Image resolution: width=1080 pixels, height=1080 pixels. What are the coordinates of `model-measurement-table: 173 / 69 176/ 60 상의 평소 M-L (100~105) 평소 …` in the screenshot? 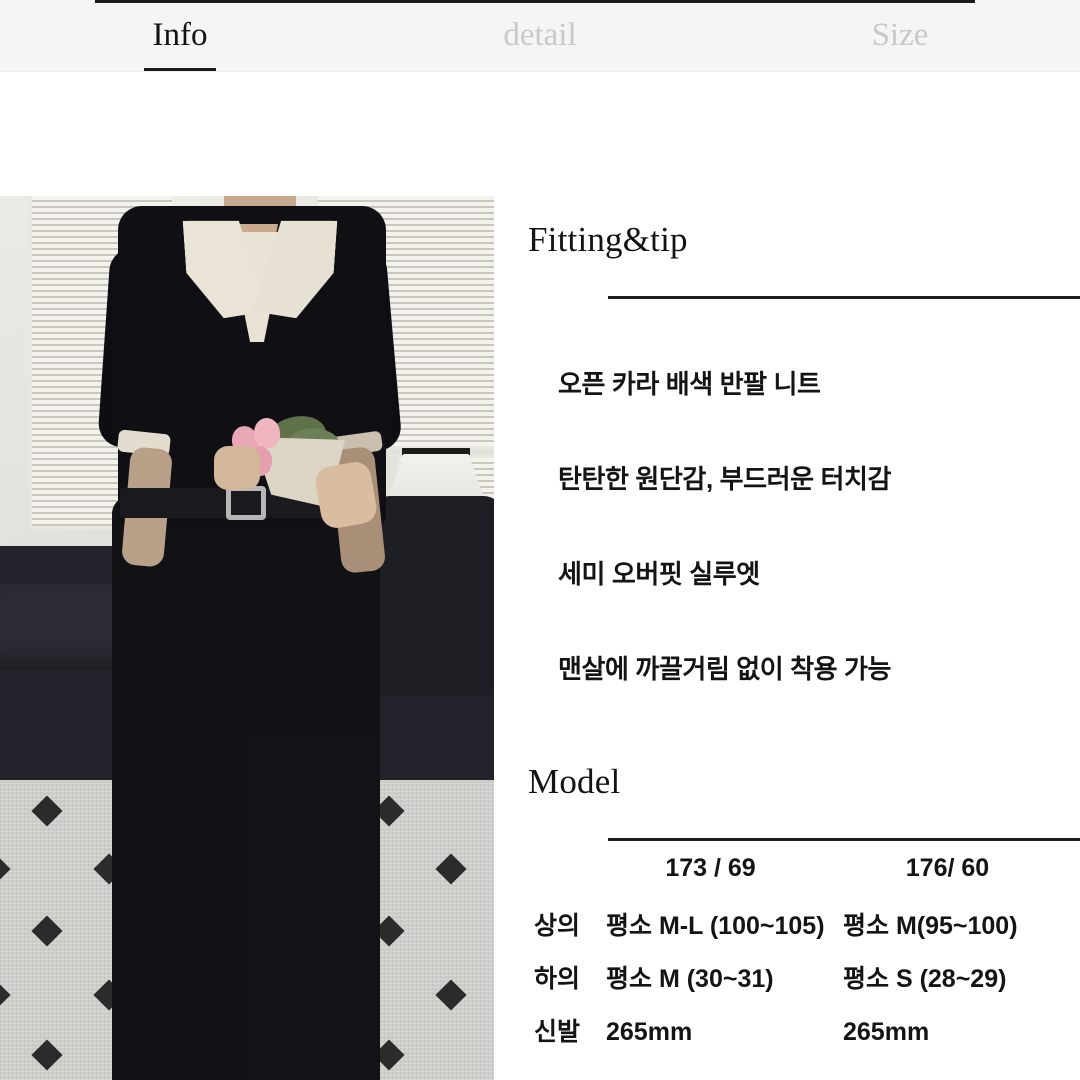 It's located at (787, 959).